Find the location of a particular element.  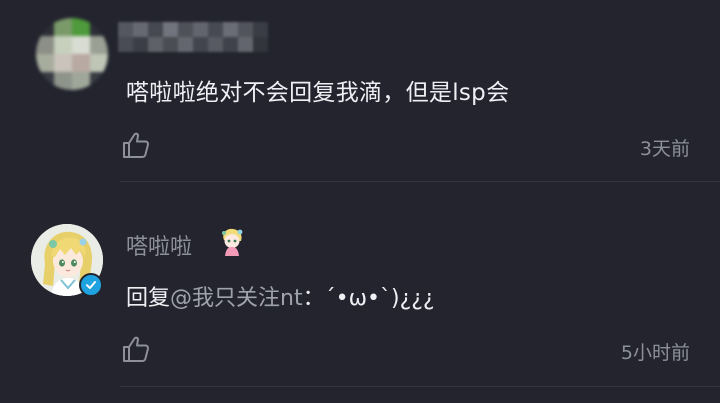

comment-time: 5小时前 is located at coordinates (655, 353).